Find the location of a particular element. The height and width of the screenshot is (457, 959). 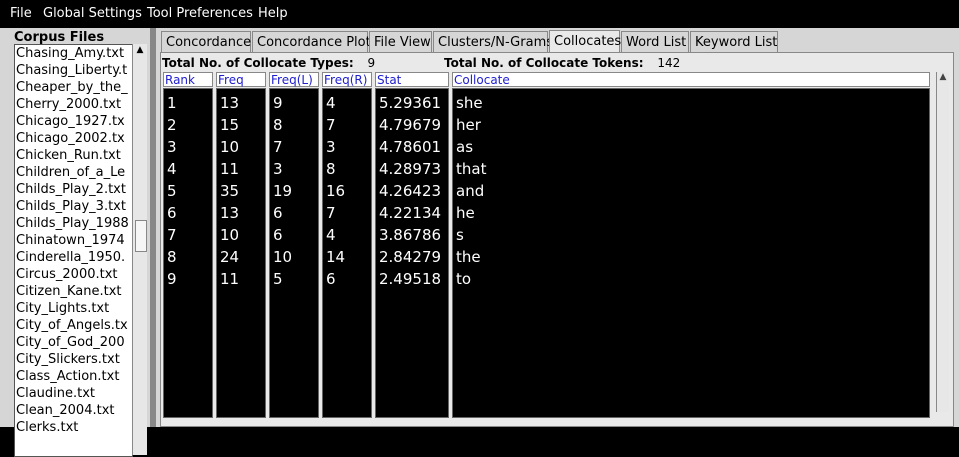

column-rank: Rank 1 2 3 4 5 6 7 8 9 is located at coordinates (188, 245).